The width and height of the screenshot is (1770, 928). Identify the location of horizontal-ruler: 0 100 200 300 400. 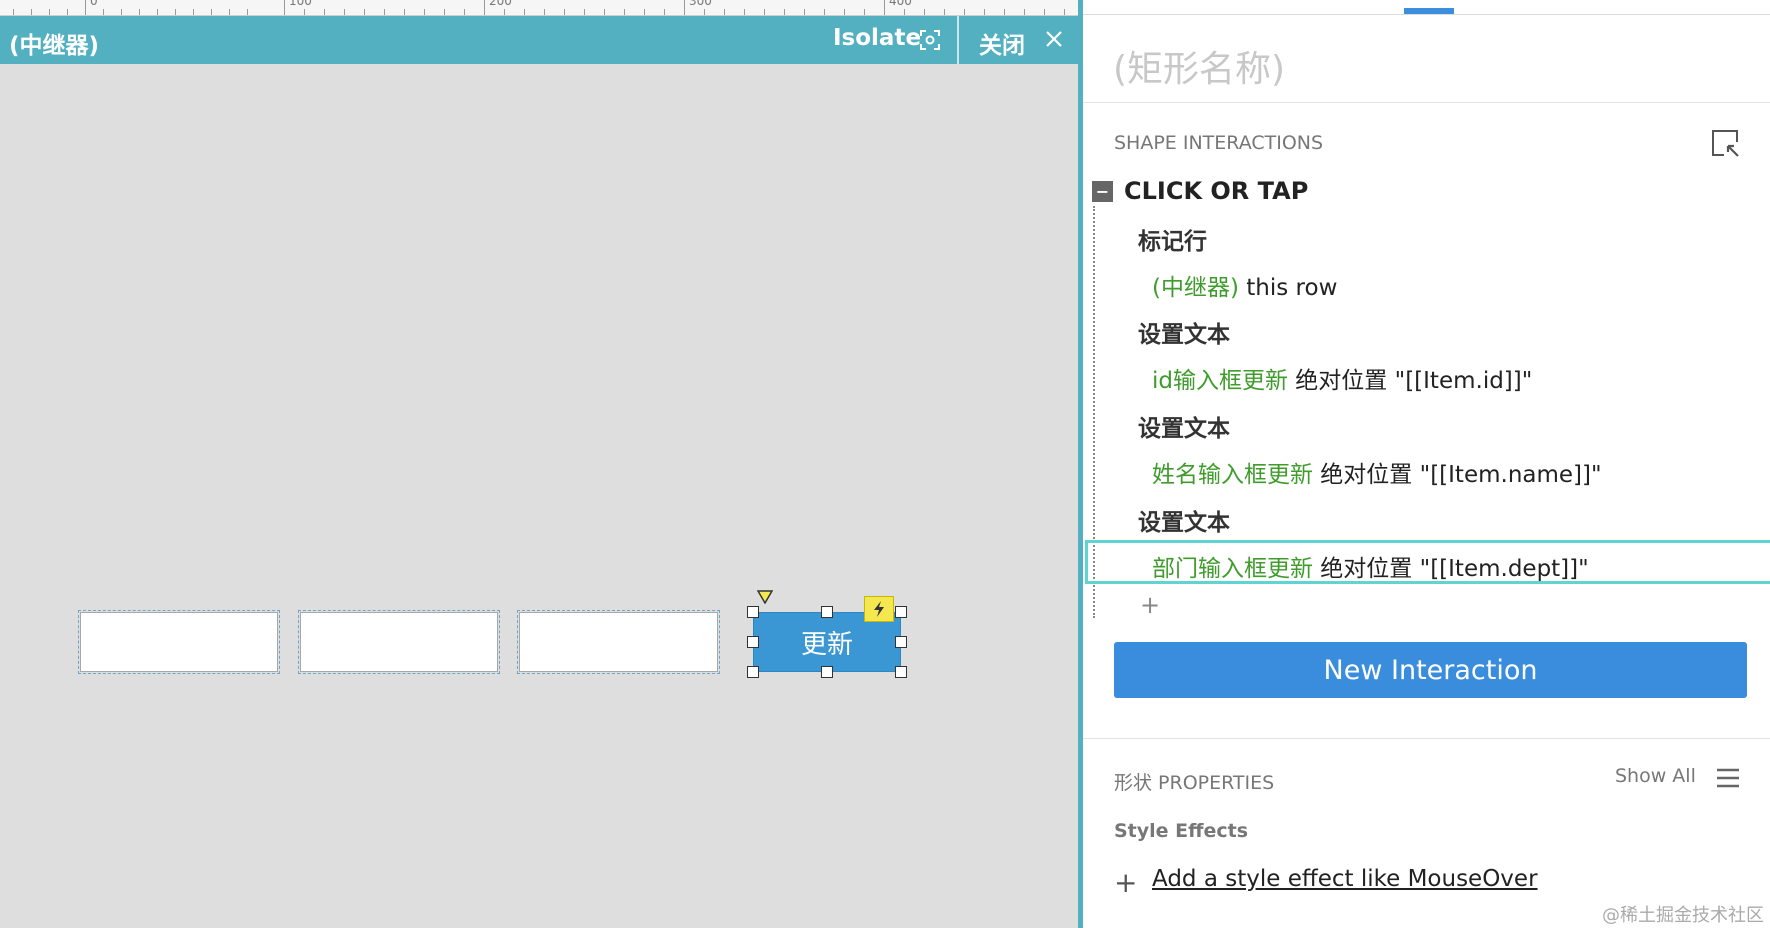
(539, 8).